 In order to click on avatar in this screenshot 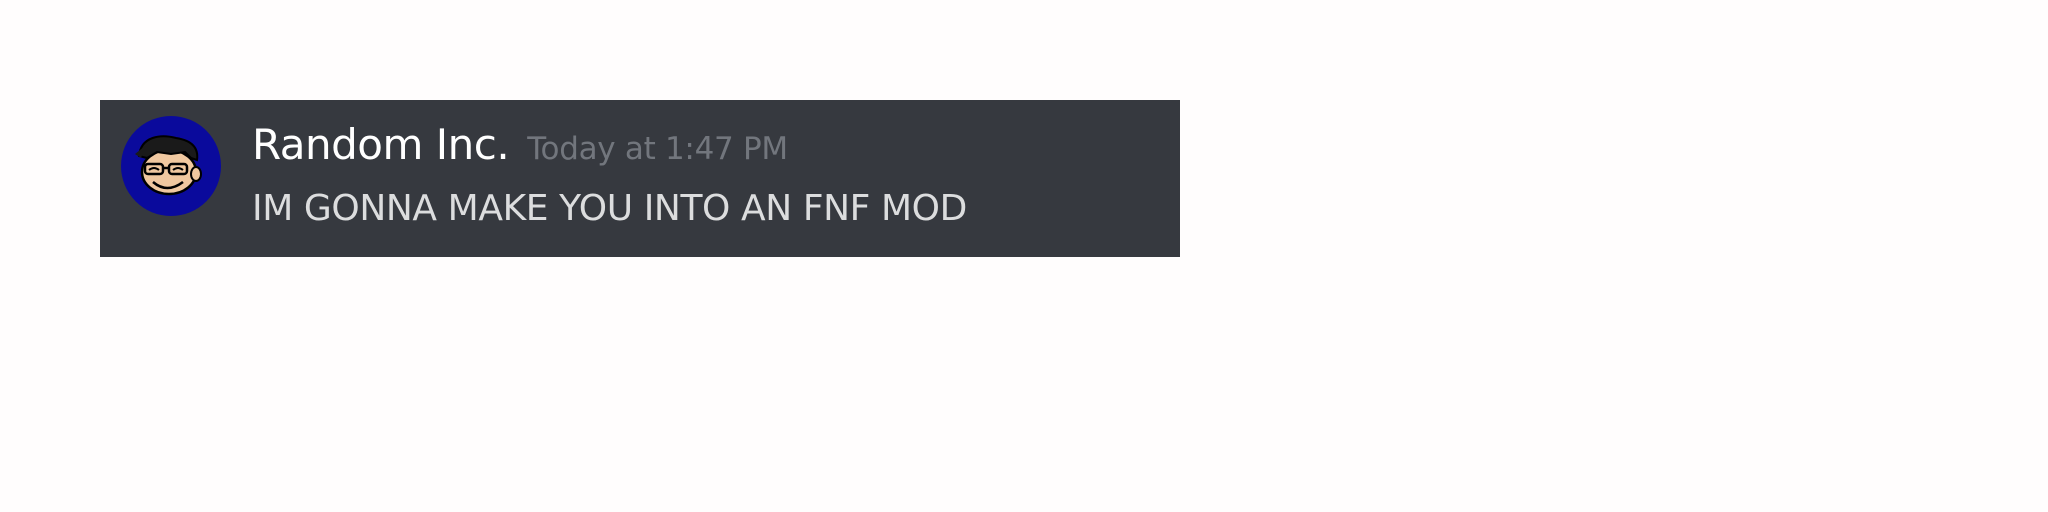, I will do `click(171, 166)`.